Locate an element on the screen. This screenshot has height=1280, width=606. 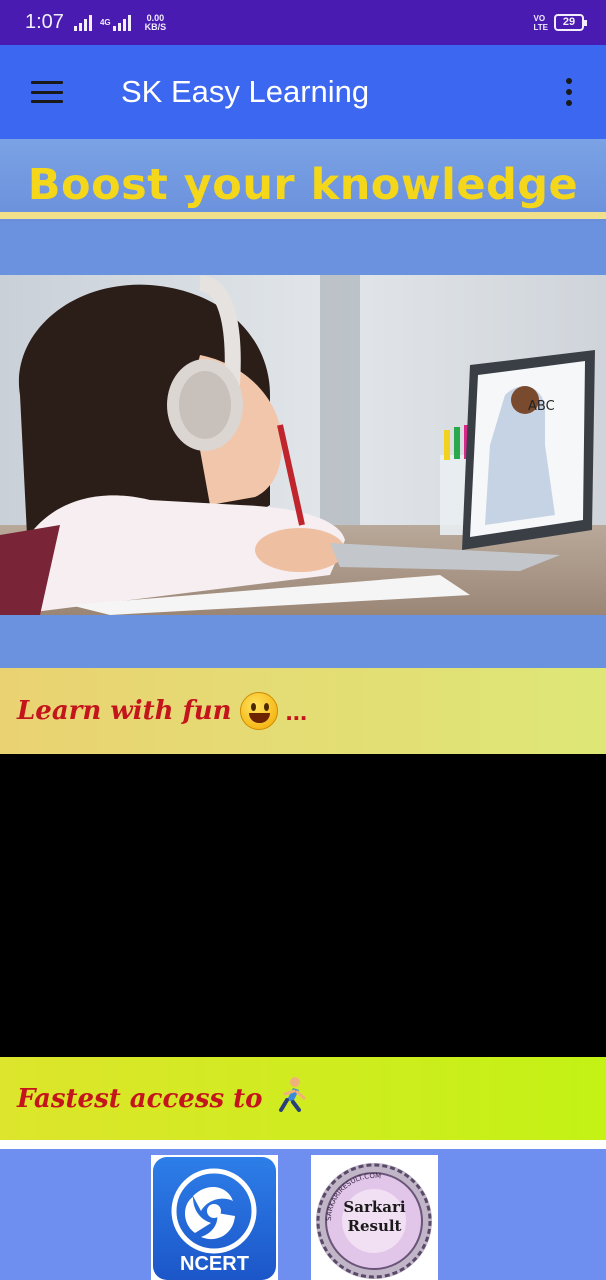
sarkari-result-link: SARKARIRESULT.COM Sarkari Result is located at coordinates (374, 1217).